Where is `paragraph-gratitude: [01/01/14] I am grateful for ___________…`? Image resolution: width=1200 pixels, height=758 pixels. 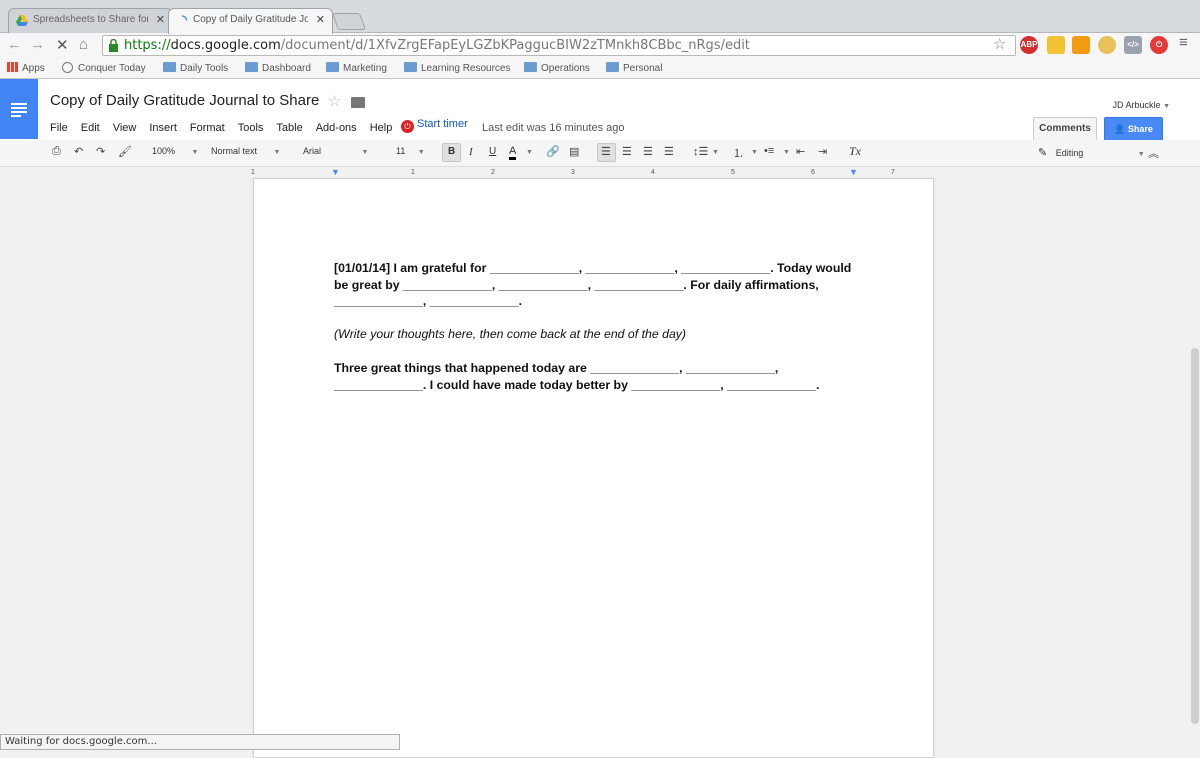
paragraph-gratitude: [01/01/14] I am grateful for ___________… is located at coordinates (599, 285).